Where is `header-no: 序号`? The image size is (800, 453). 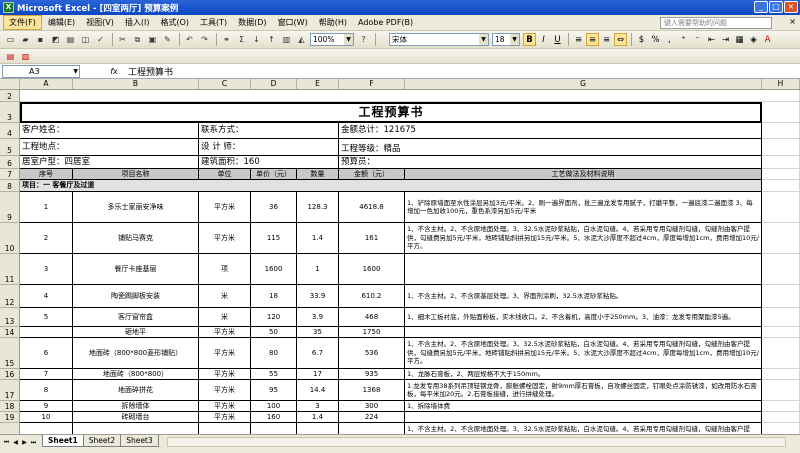 header-no: 序号 is located at coordinates (46, 174).